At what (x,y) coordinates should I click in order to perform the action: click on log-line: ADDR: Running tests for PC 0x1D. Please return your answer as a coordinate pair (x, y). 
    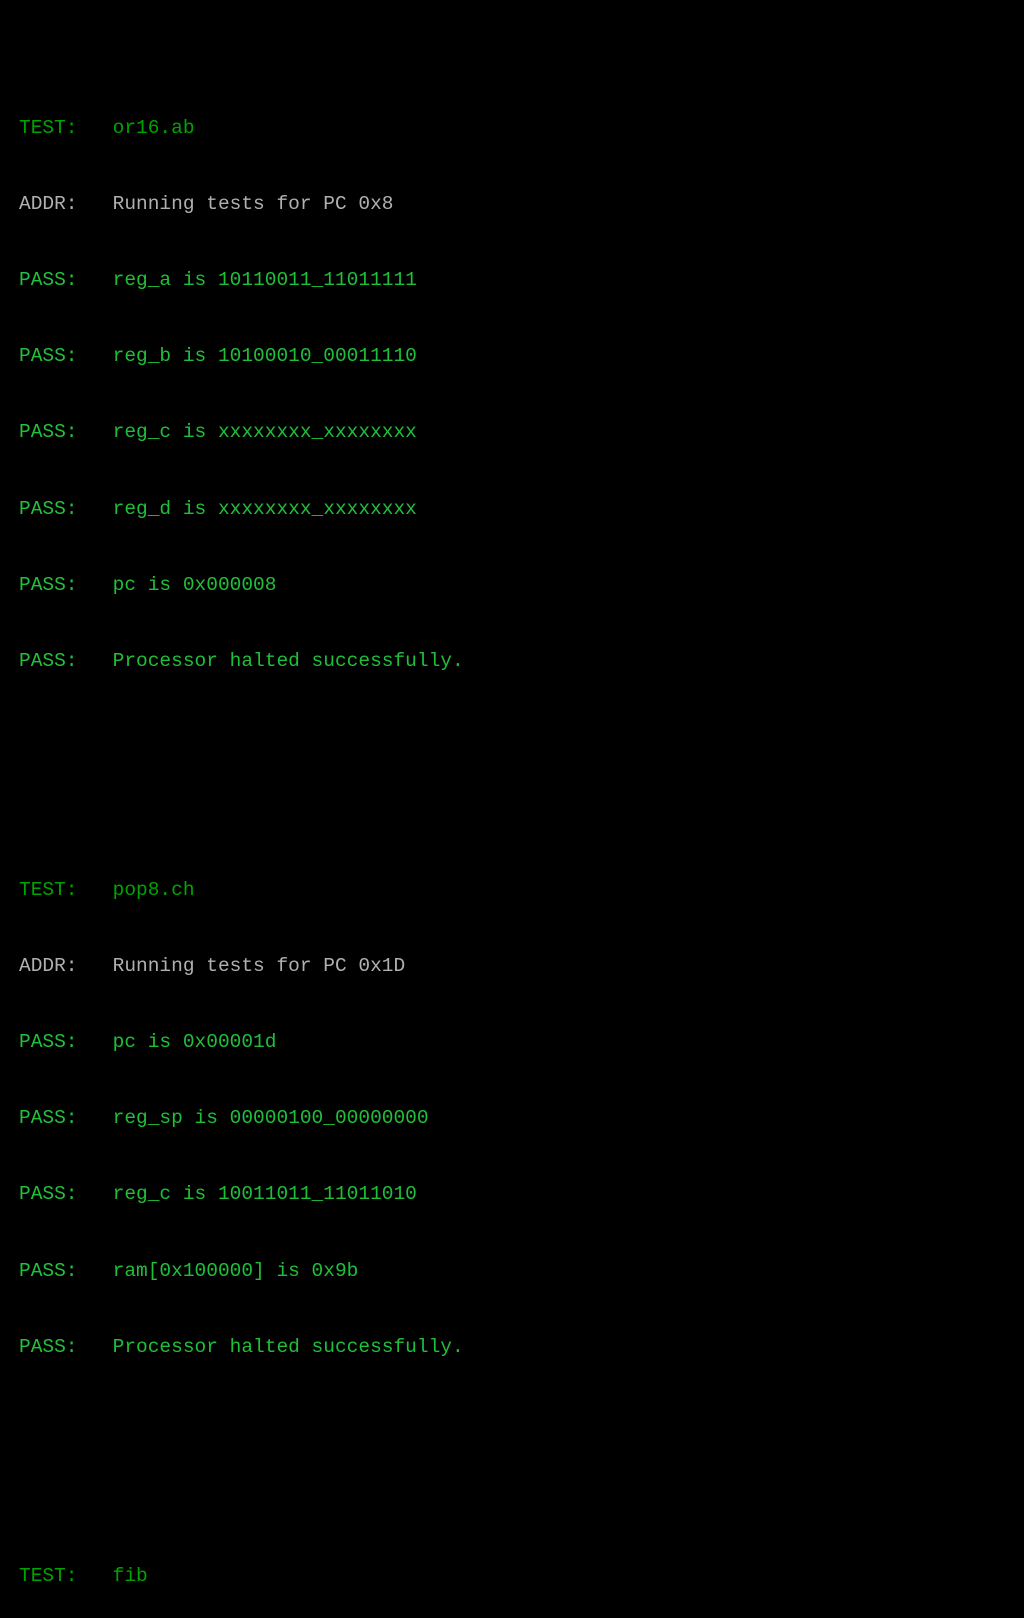
    Looking at the image, I should click on (428, 966).